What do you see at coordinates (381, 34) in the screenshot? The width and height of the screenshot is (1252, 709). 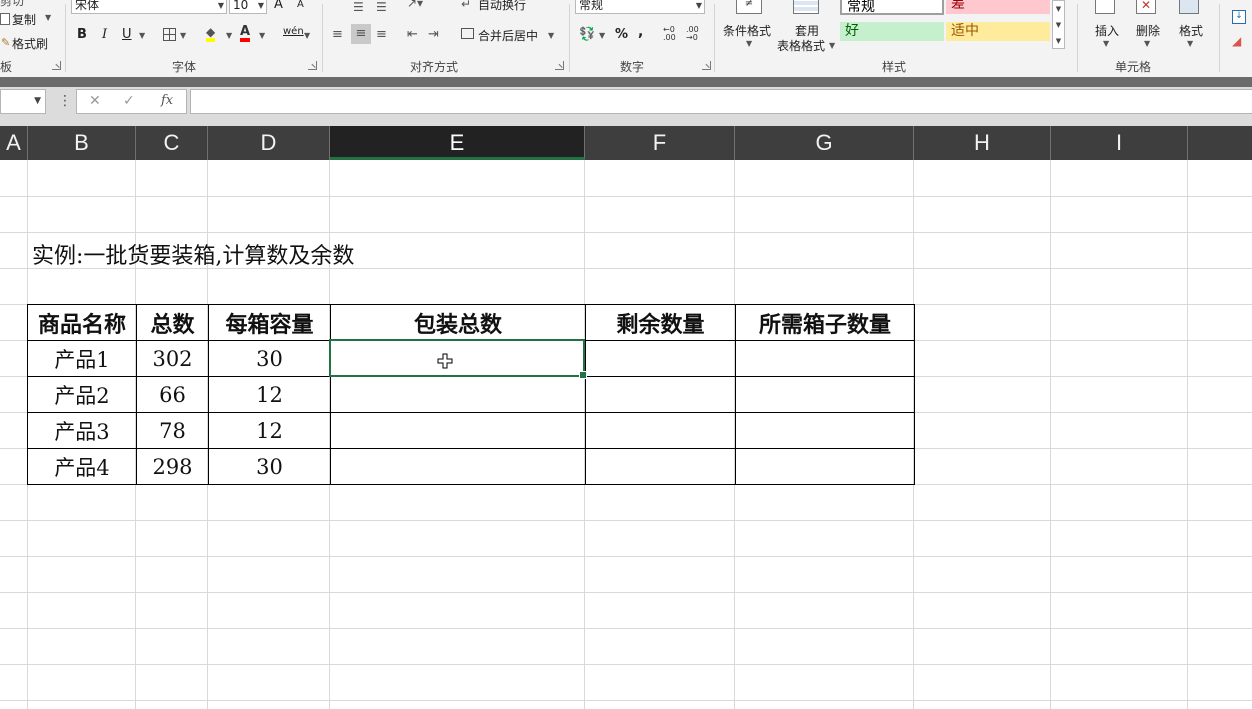 I see `align-right-icon: ≡` at bounding box center [381, 34].